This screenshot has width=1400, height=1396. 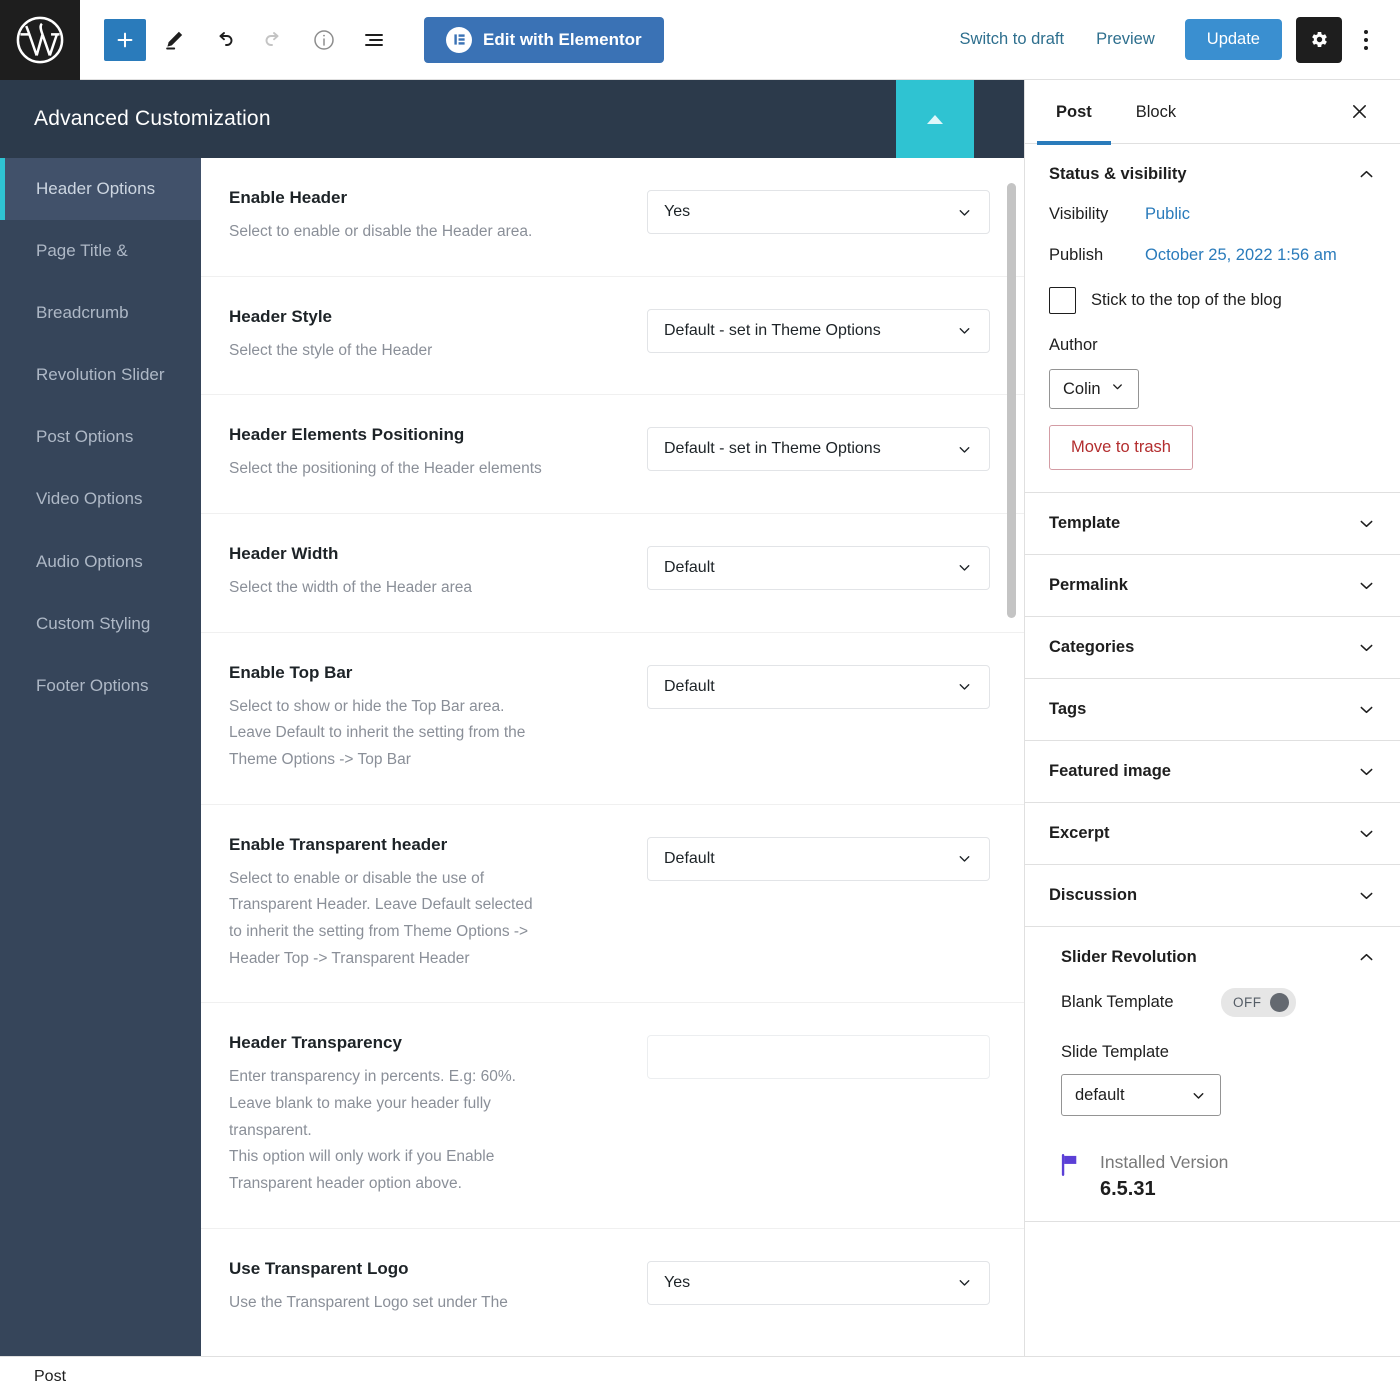 What do you see at coordinates (1241, 255) in the screenshot?
I see `publish-date-button: October 25, 2022 1:56 am` at bounding box center [1241, 255].